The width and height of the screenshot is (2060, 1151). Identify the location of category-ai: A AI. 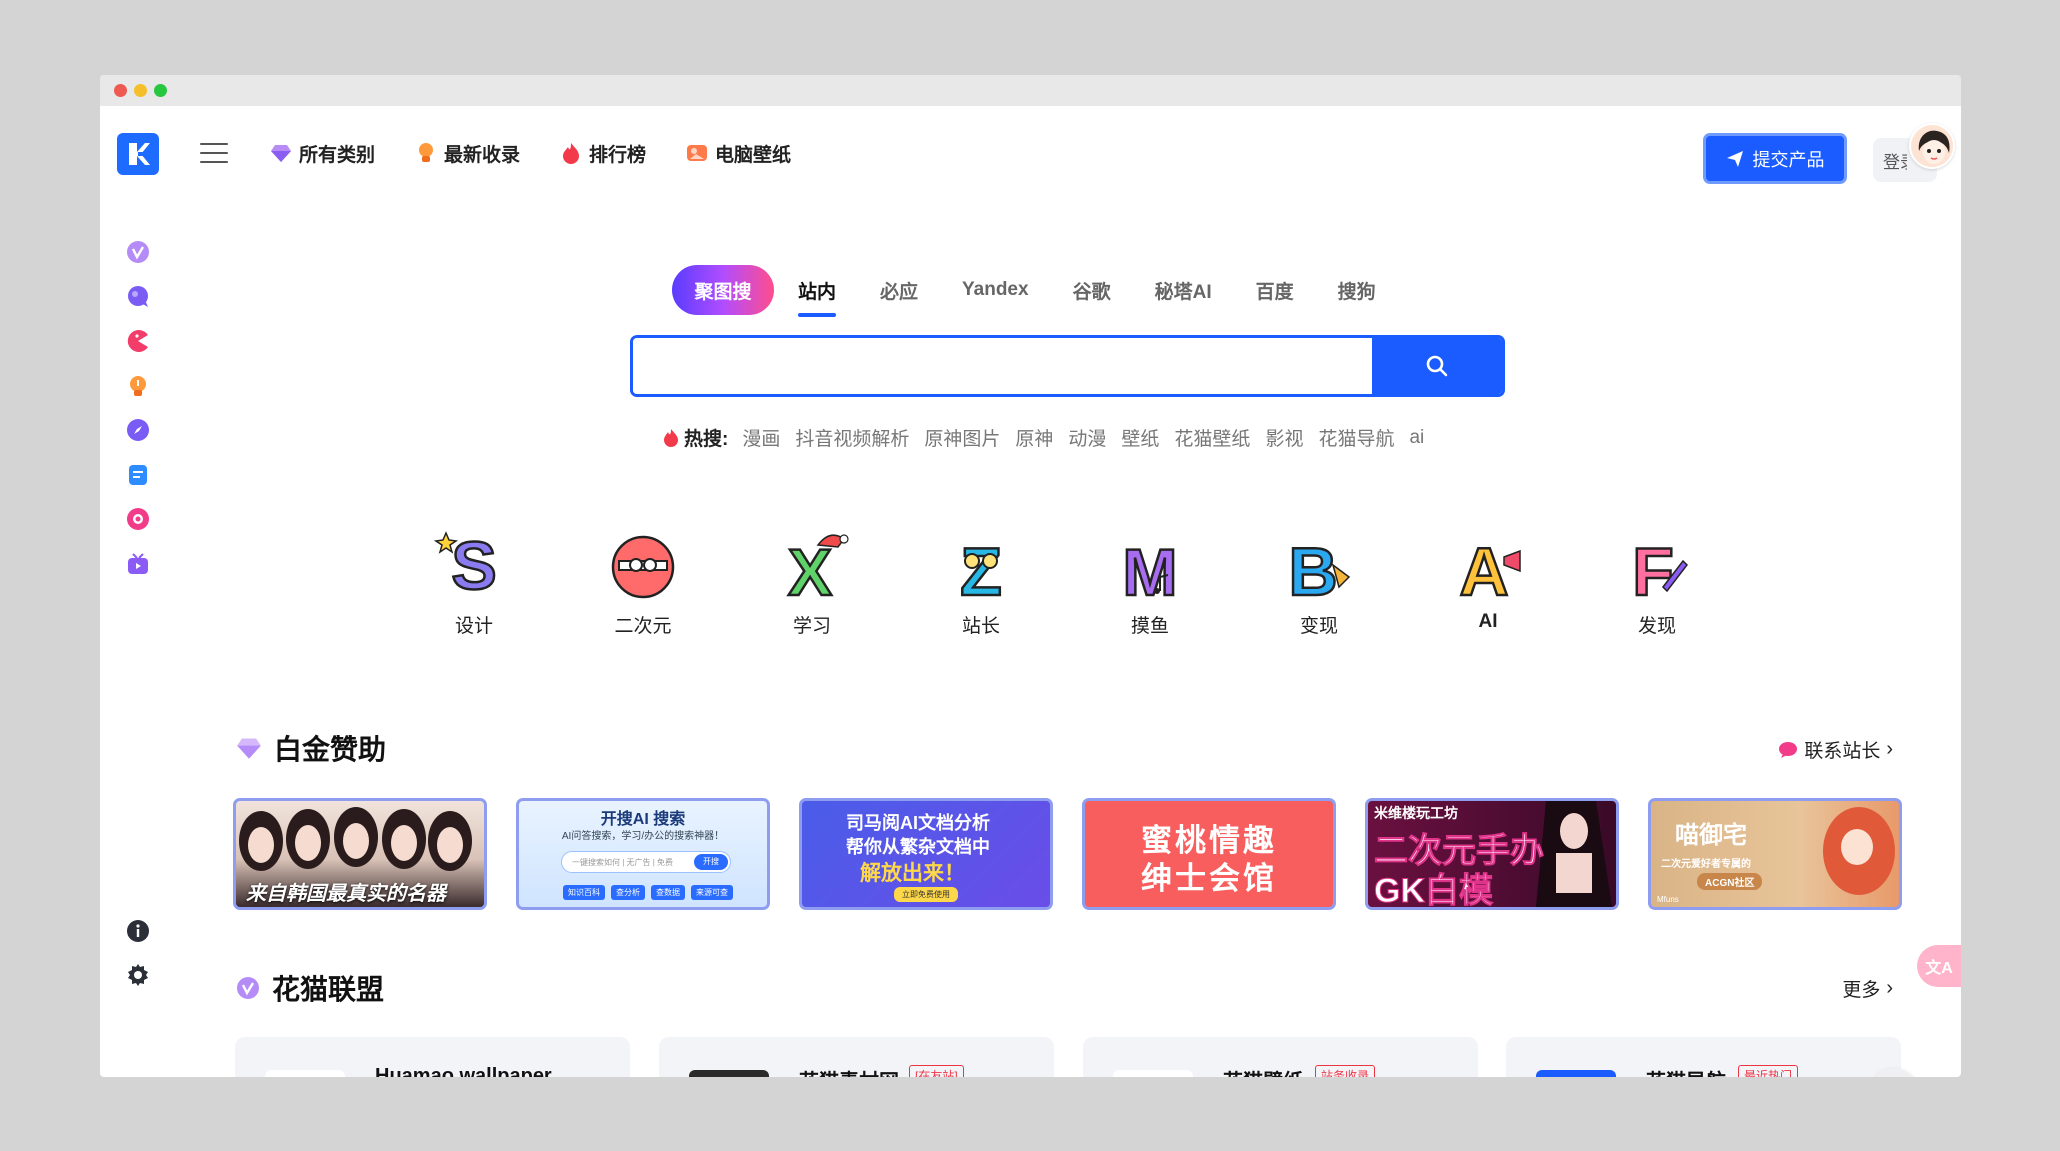
(1488, 579).